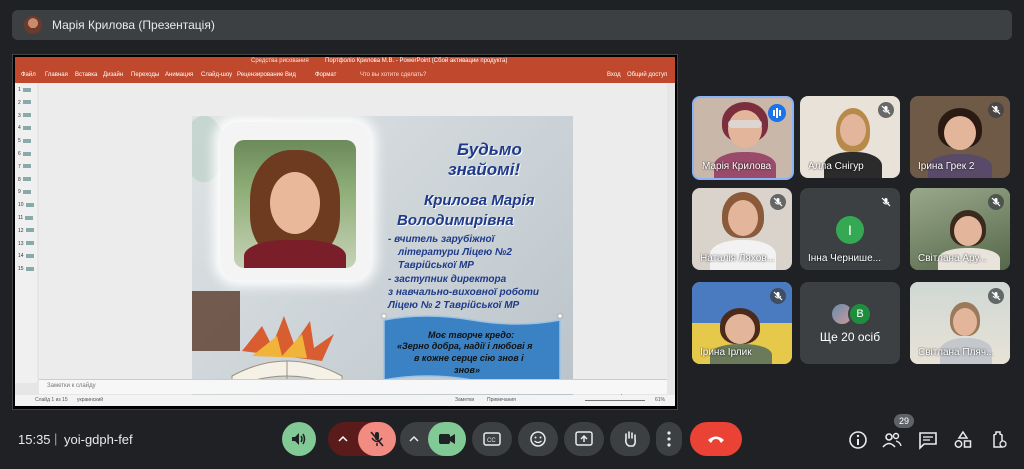 This screenshot has height=469, width=1024. Describe the element at coordinates (660, 400) in the screenshot. I see `zoom-level: 61%` at that location.